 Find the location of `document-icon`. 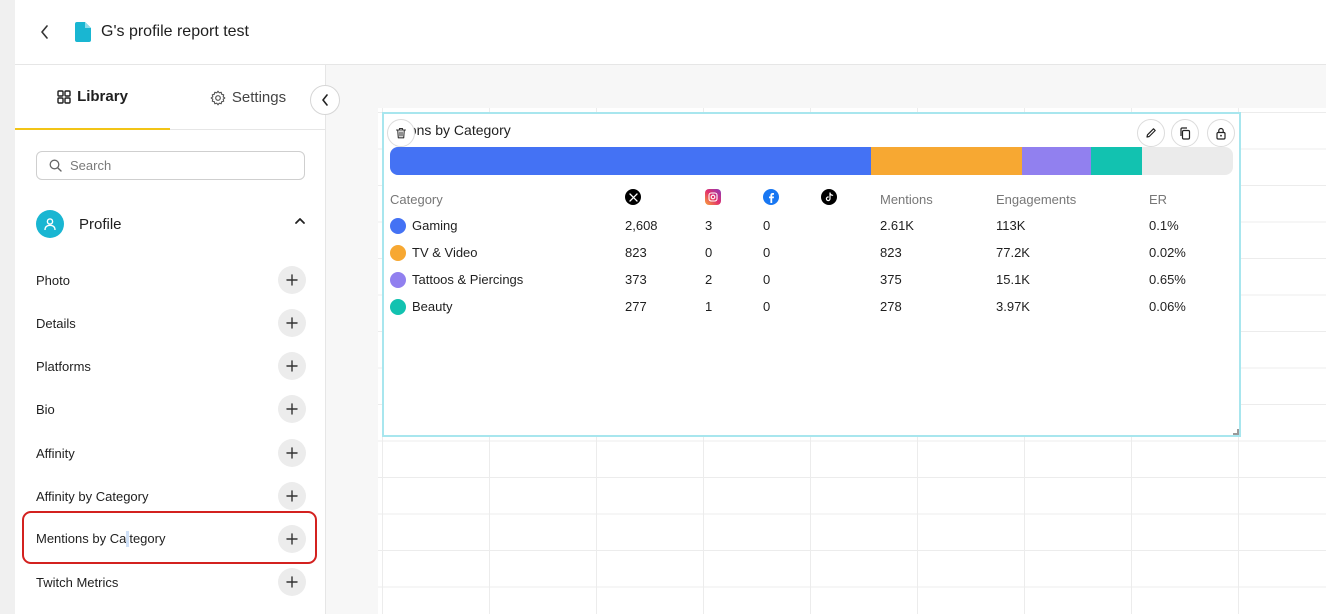

document-icon is located at coordinates (83, 32).